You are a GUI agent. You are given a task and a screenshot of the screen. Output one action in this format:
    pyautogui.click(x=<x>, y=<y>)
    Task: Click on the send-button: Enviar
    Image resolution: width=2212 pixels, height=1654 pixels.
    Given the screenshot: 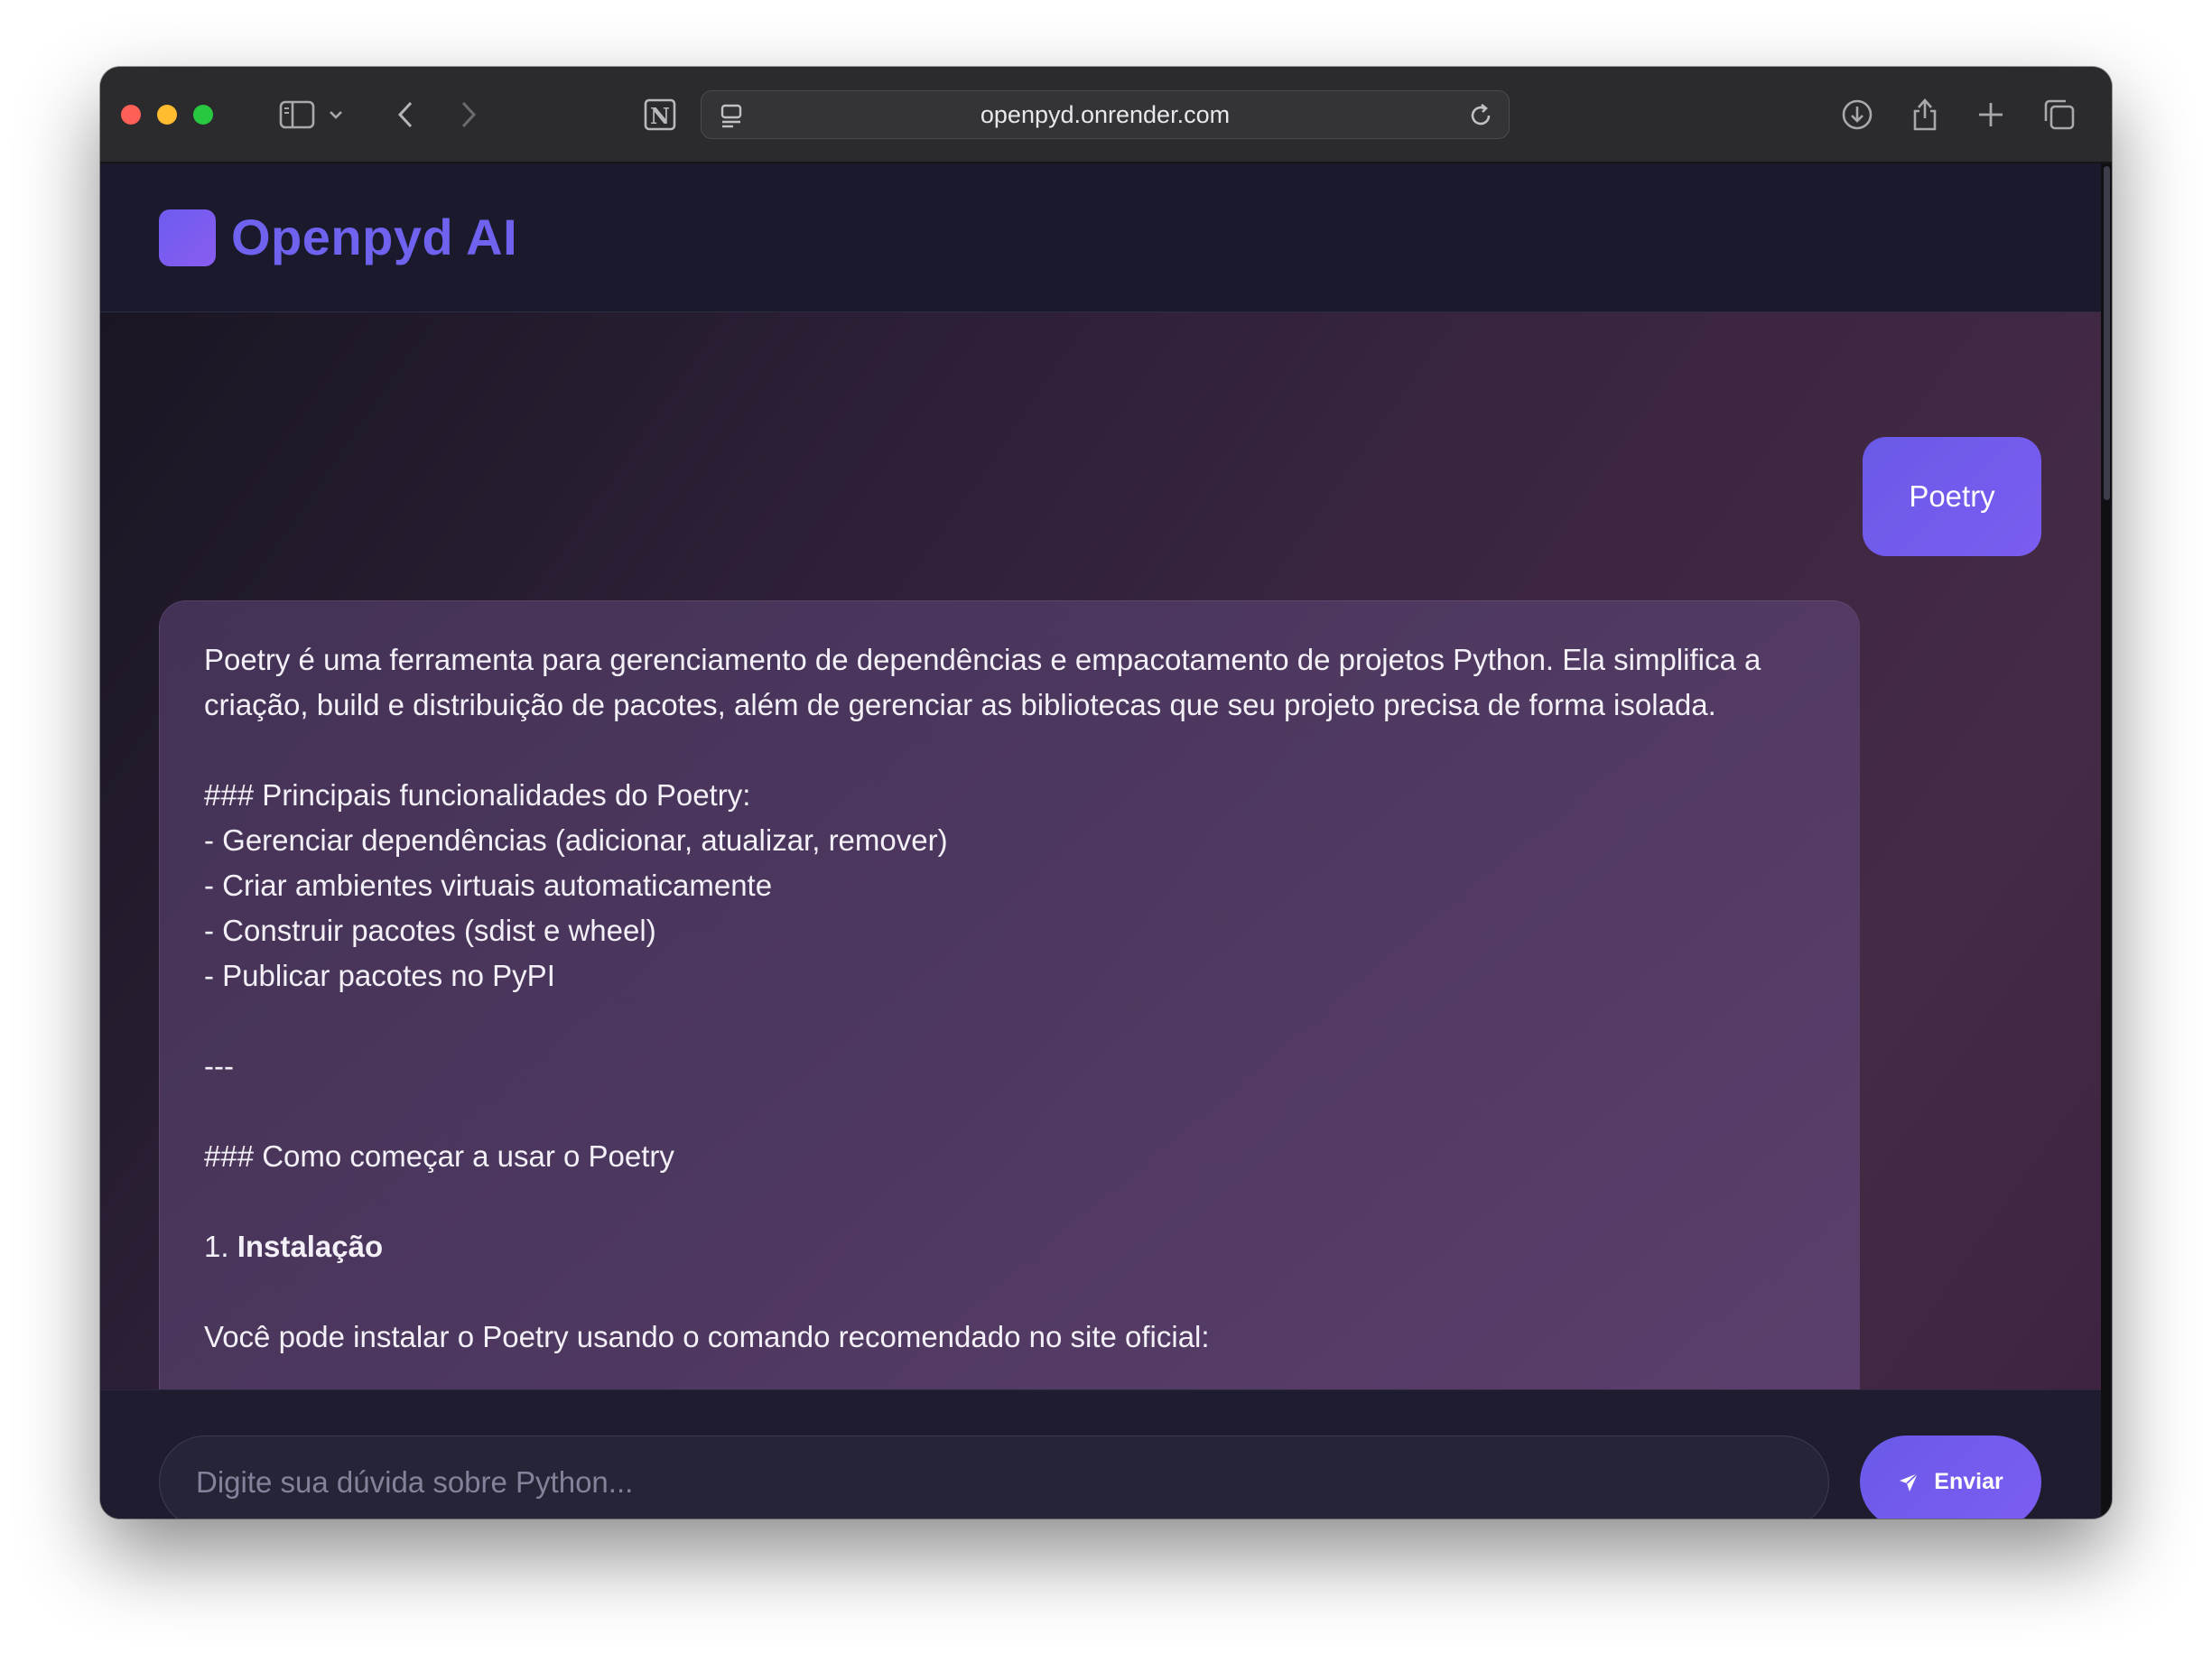 What is the action you would take?
    pyautogui.click(x=1950, y=1477)
    